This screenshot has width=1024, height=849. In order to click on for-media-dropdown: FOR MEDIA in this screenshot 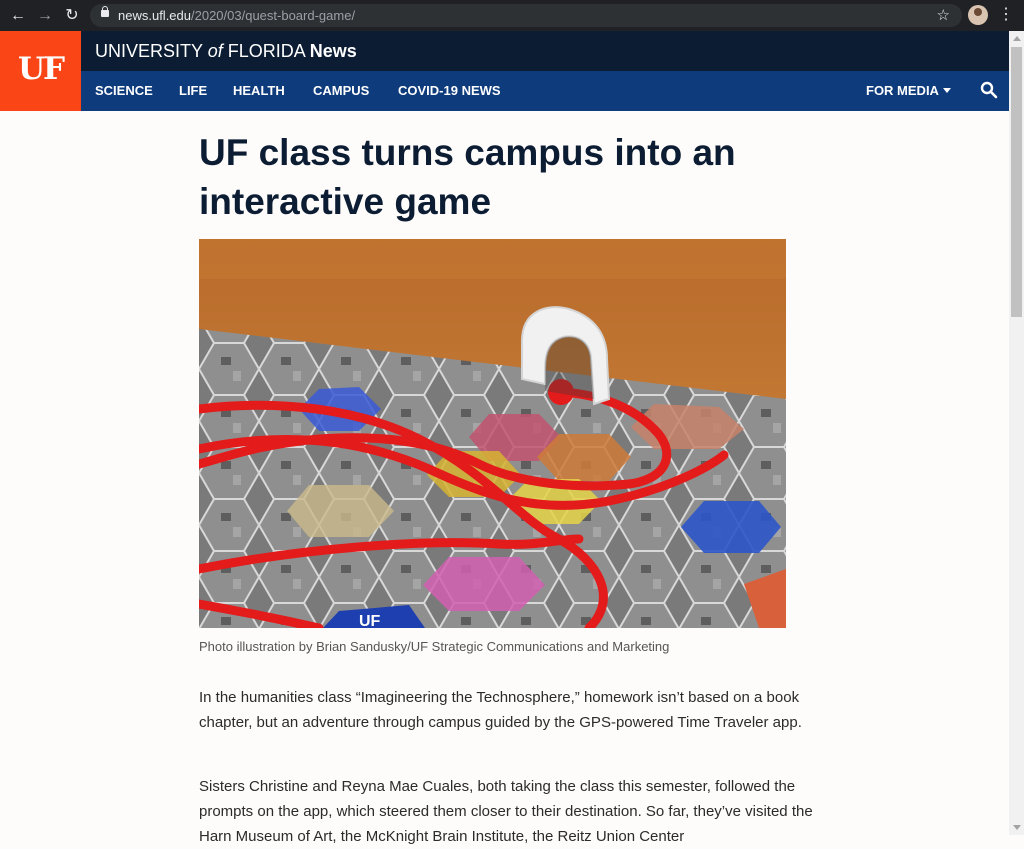, I will do `click(908, 90)`.